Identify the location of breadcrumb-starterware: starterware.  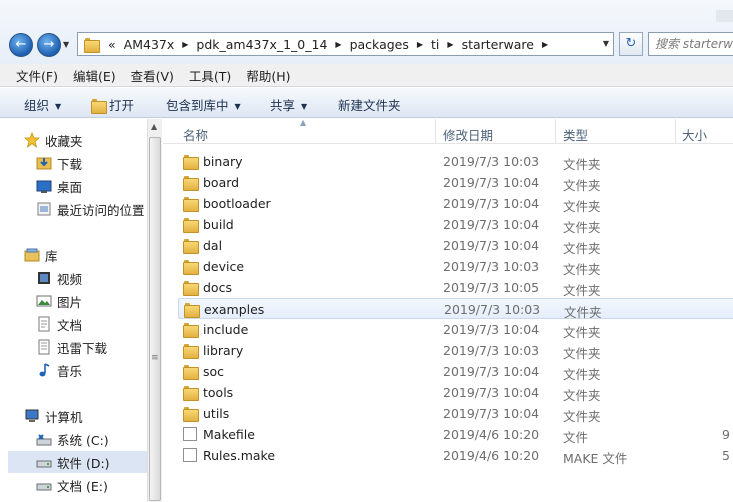
(498, 44).